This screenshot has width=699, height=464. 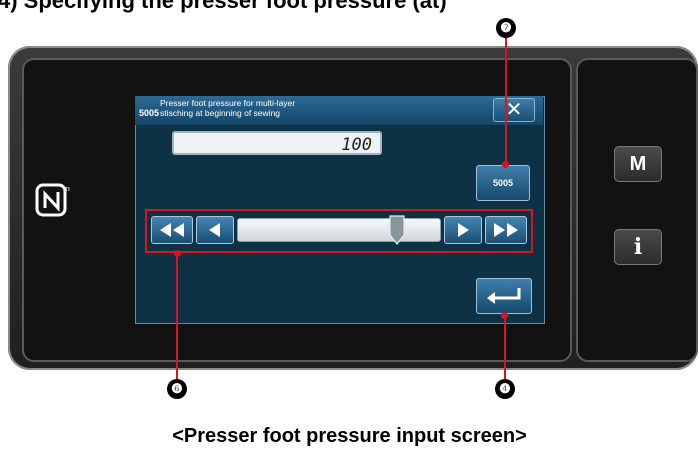 I want to click on svg-text: TM, so click(x=67, y=190).